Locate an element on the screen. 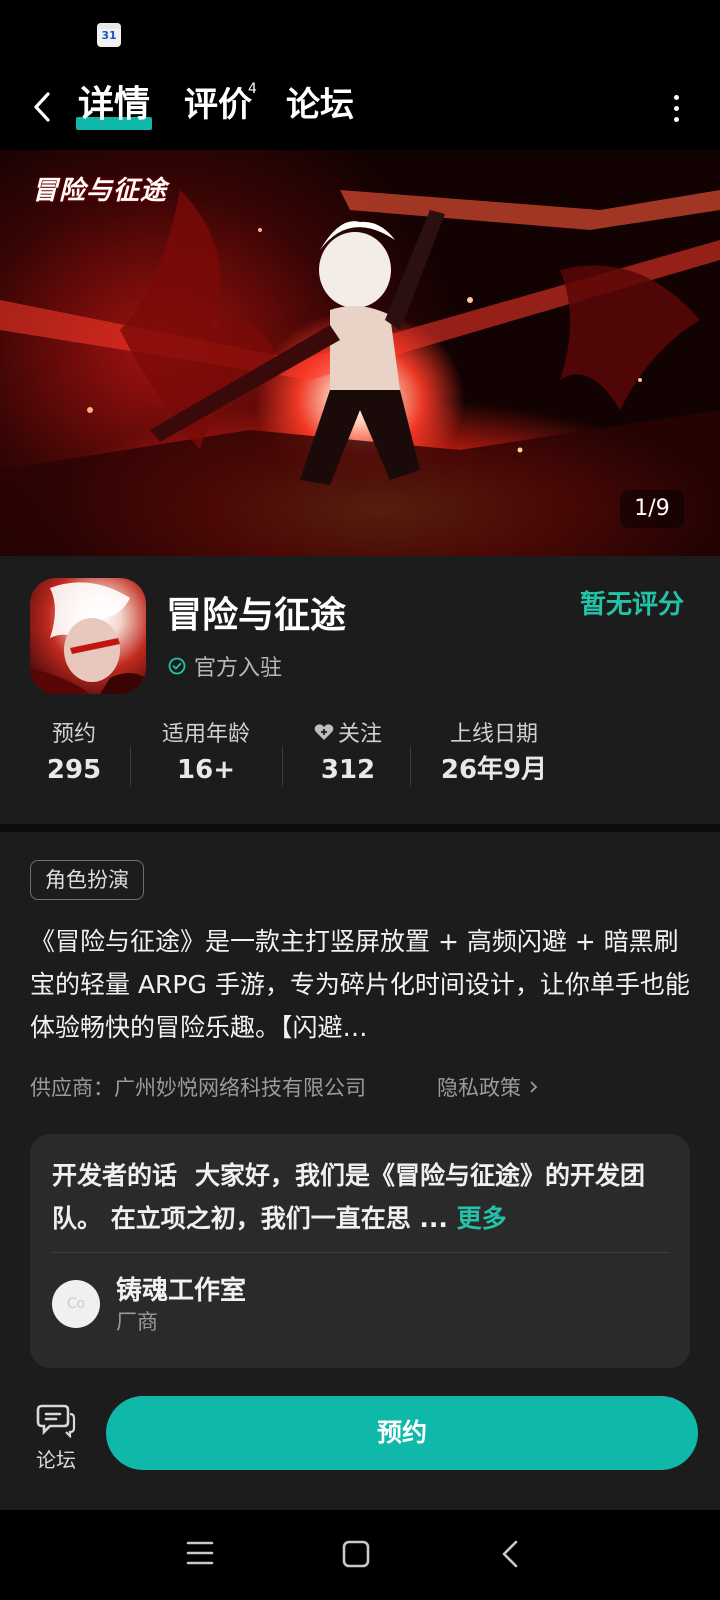  official-badge: 官方入驻 is located at coordinates (225, 666).